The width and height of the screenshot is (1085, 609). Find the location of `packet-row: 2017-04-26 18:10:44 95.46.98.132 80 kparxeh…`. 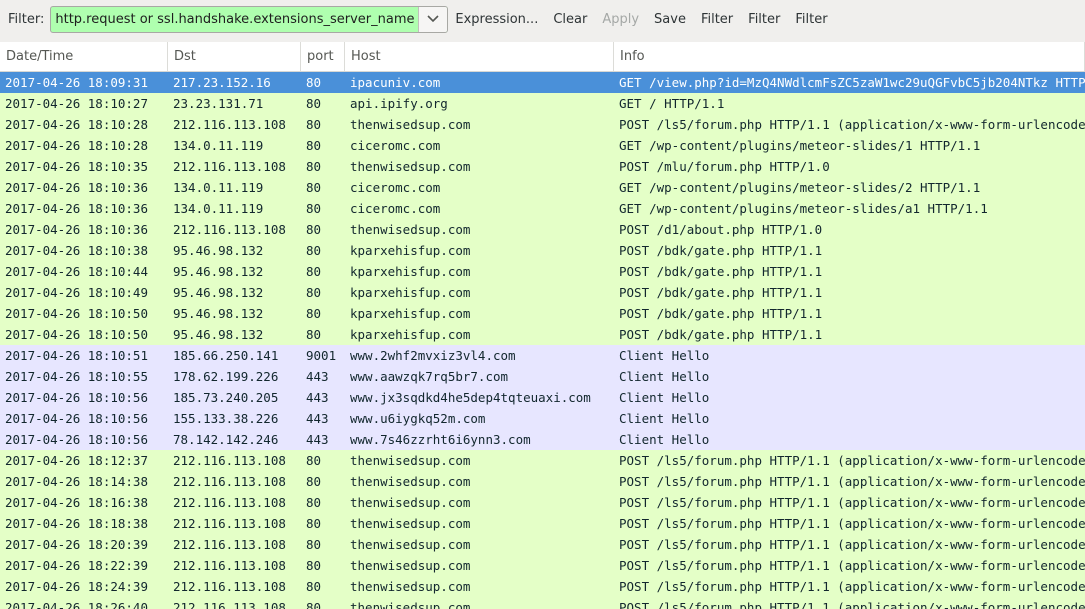

packet-row: 2017-04-26 18:10:44 95.46.98.132 80 kparxeh… is located at coordinates (542, 271).